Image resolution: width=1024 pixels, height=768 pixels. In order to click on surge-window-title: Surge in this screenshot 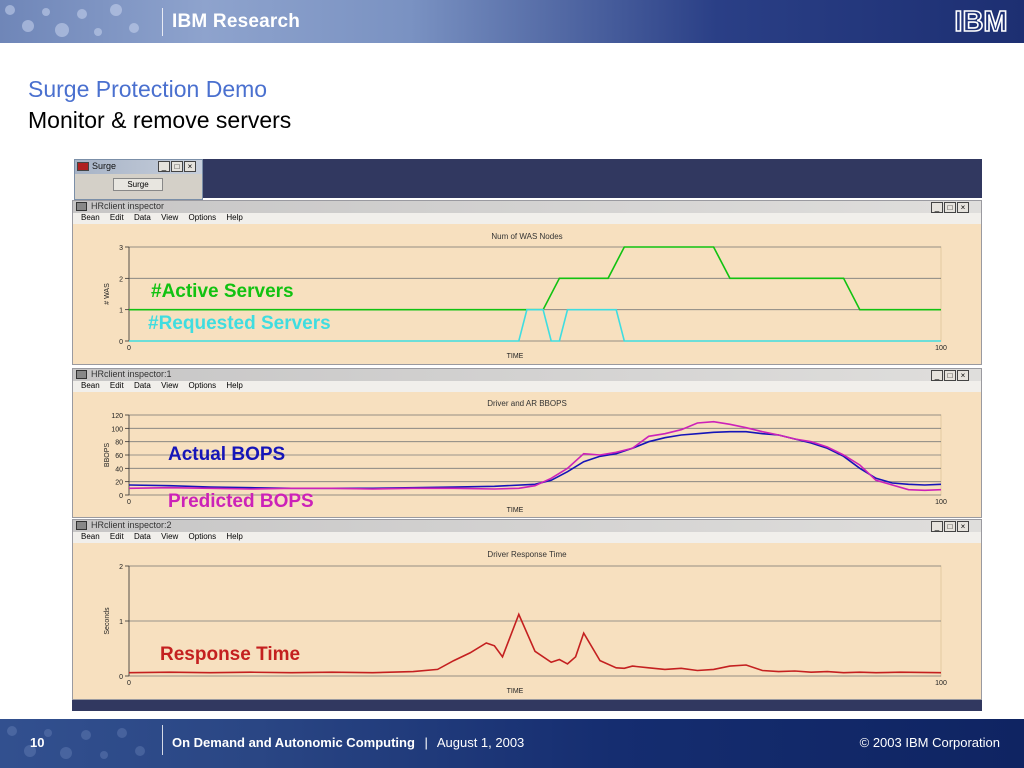, I will do `click(104, 166)`.